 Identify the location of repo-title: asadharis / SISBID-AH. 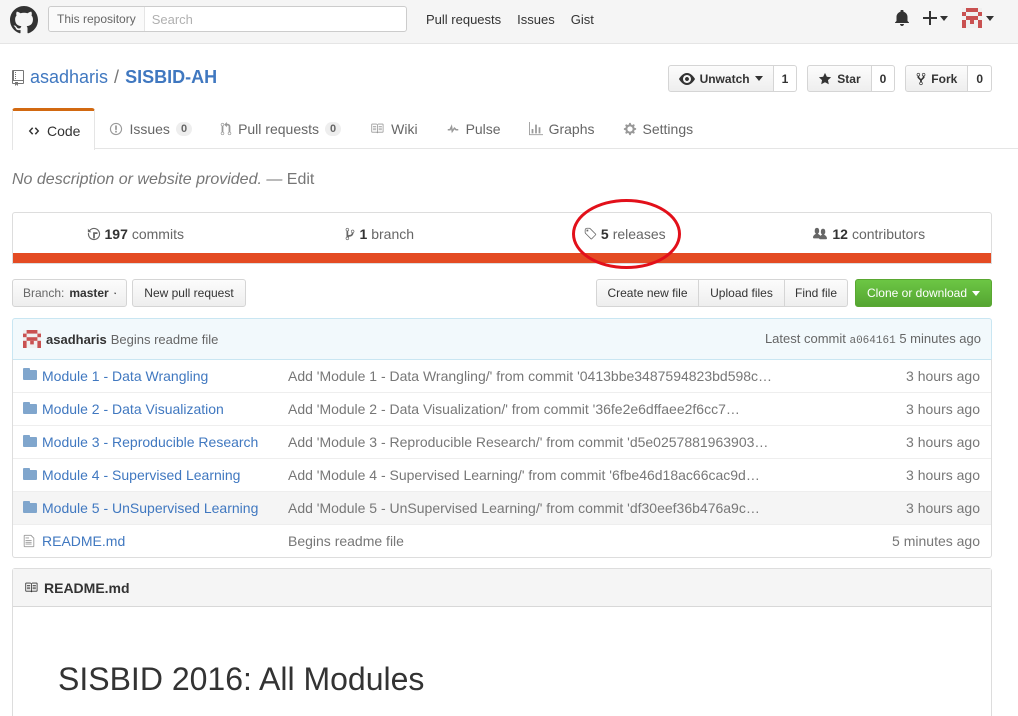
(114, 77).